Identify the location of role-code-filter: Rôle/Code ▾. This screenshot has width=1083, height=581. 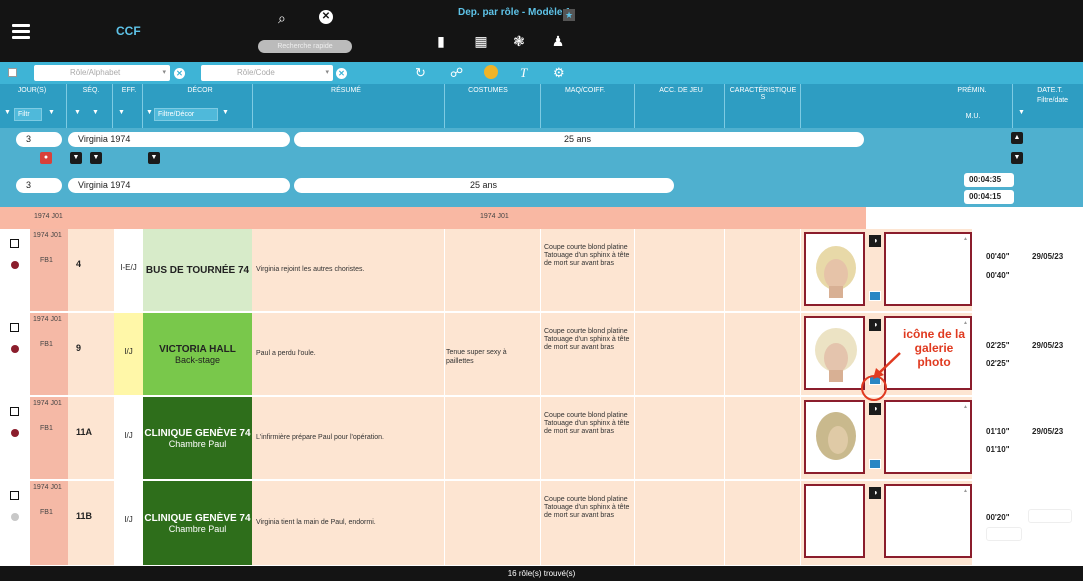
(267, 73).